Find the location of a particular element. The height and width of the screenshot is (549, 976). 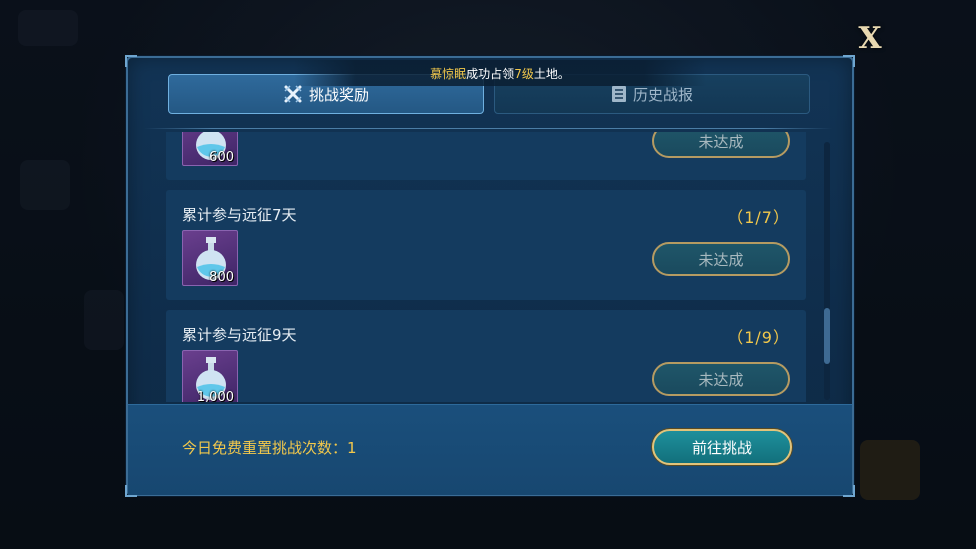

go-challenge-button: 前往挑战 is located at coordinates (722, 447).